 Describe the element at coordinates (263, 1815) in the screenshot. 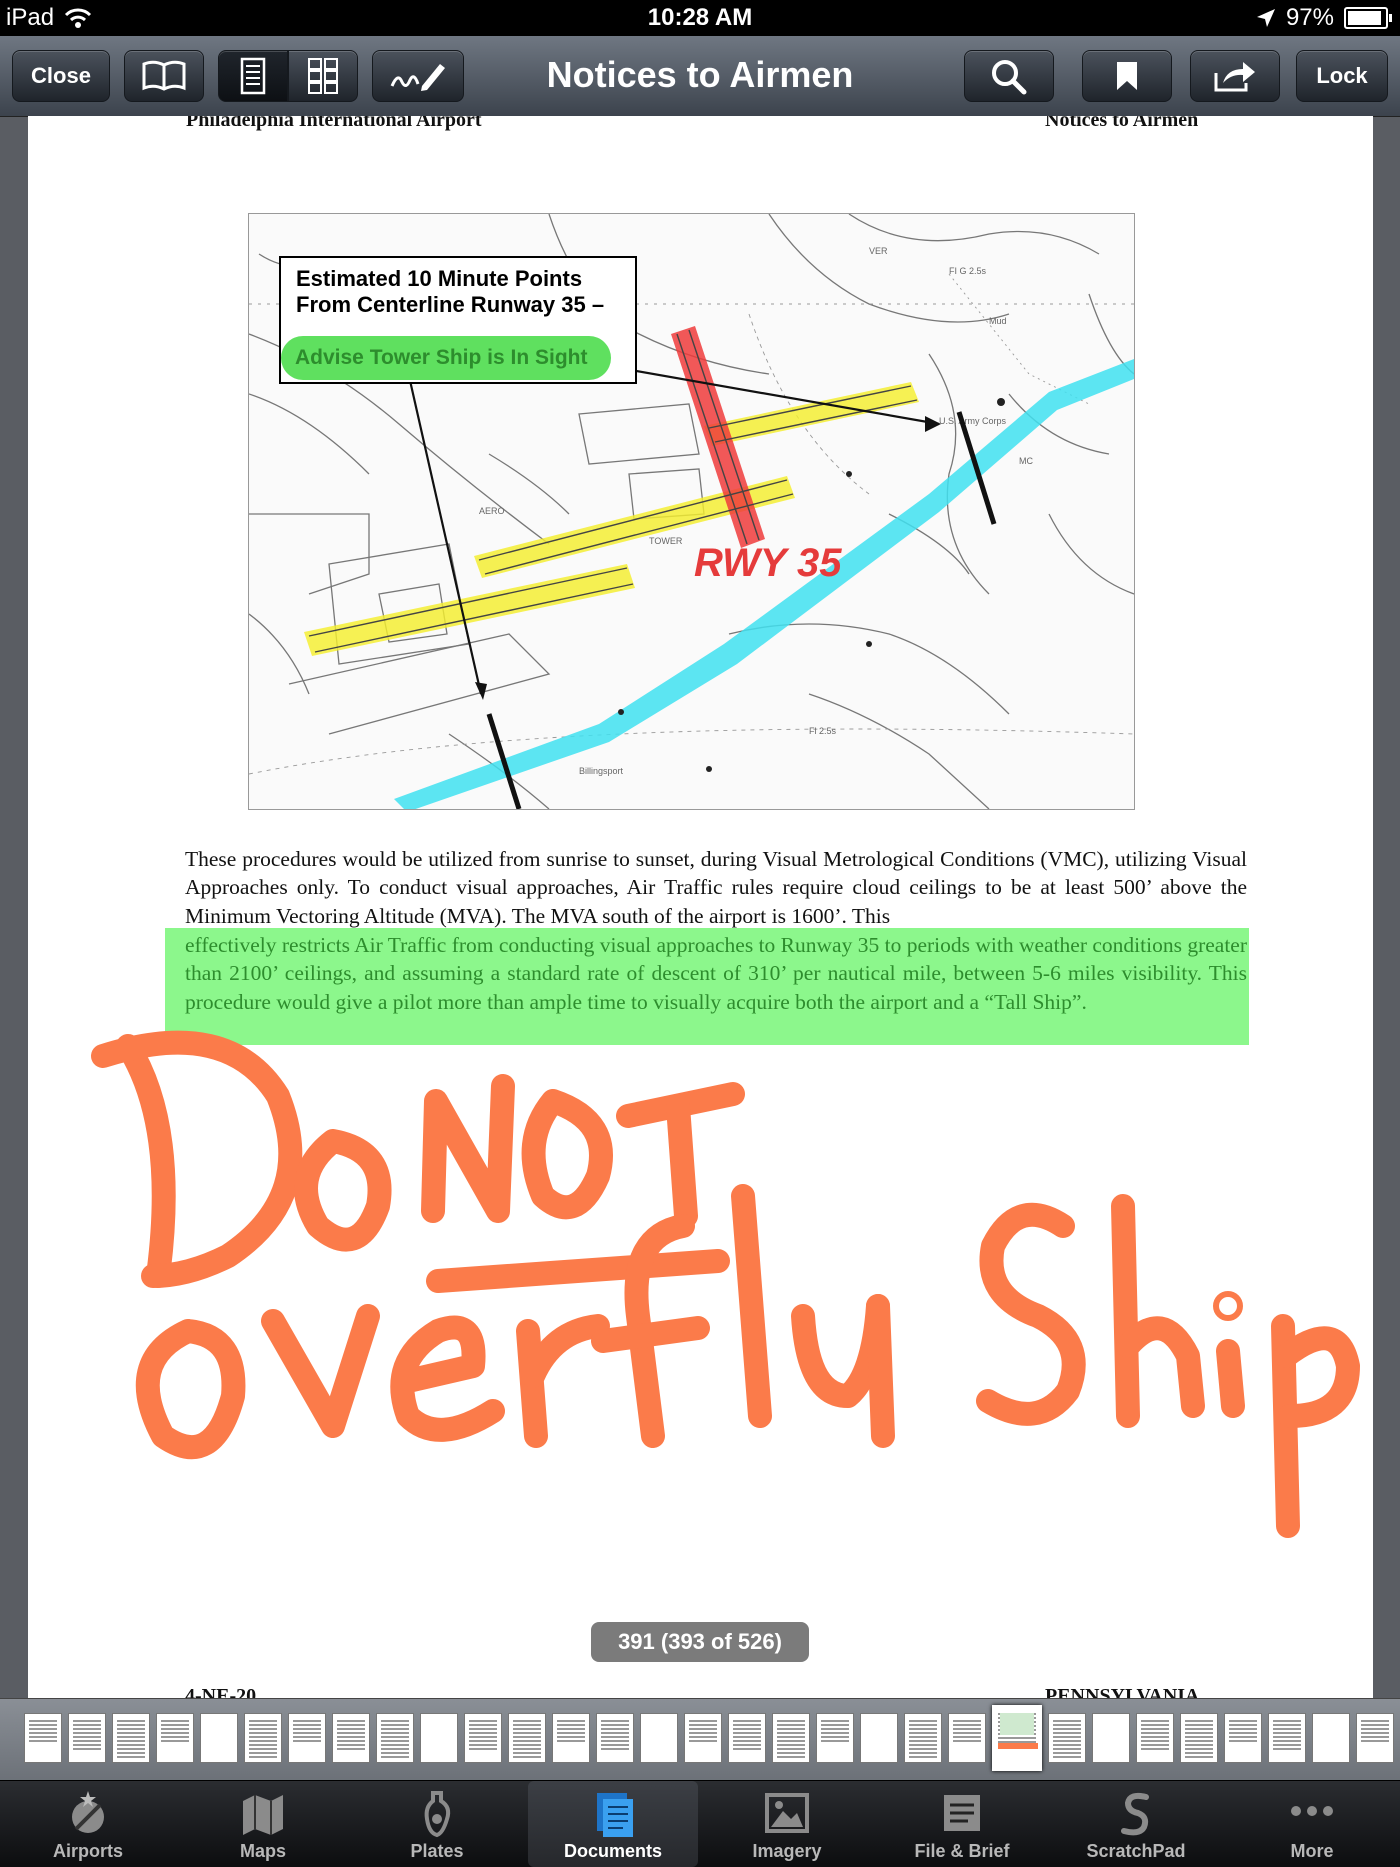

I see `maps-icon` at that location.